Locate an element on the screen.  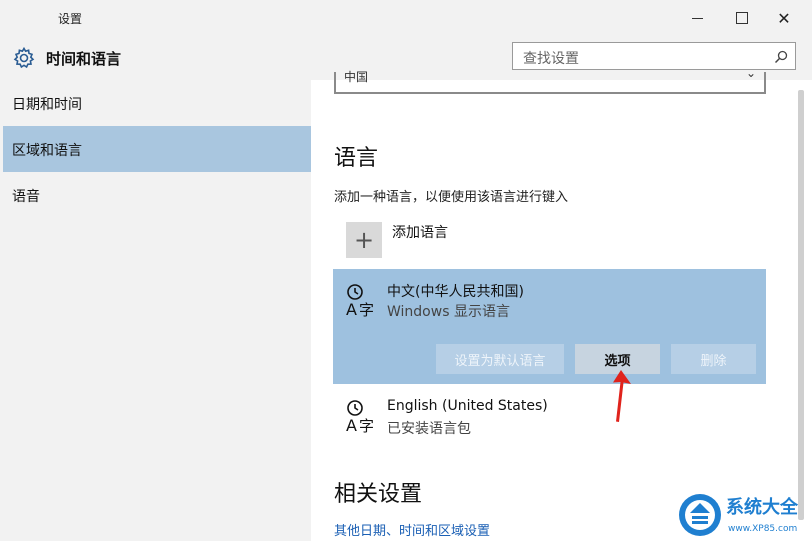
close-button: ✕ is located at coordinates (784, 18).